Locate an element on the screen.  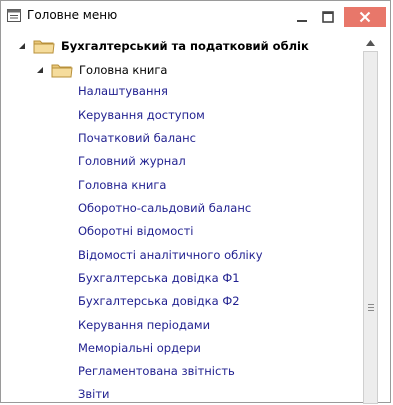
menu-window-icon is located at coordinates (14, 15).